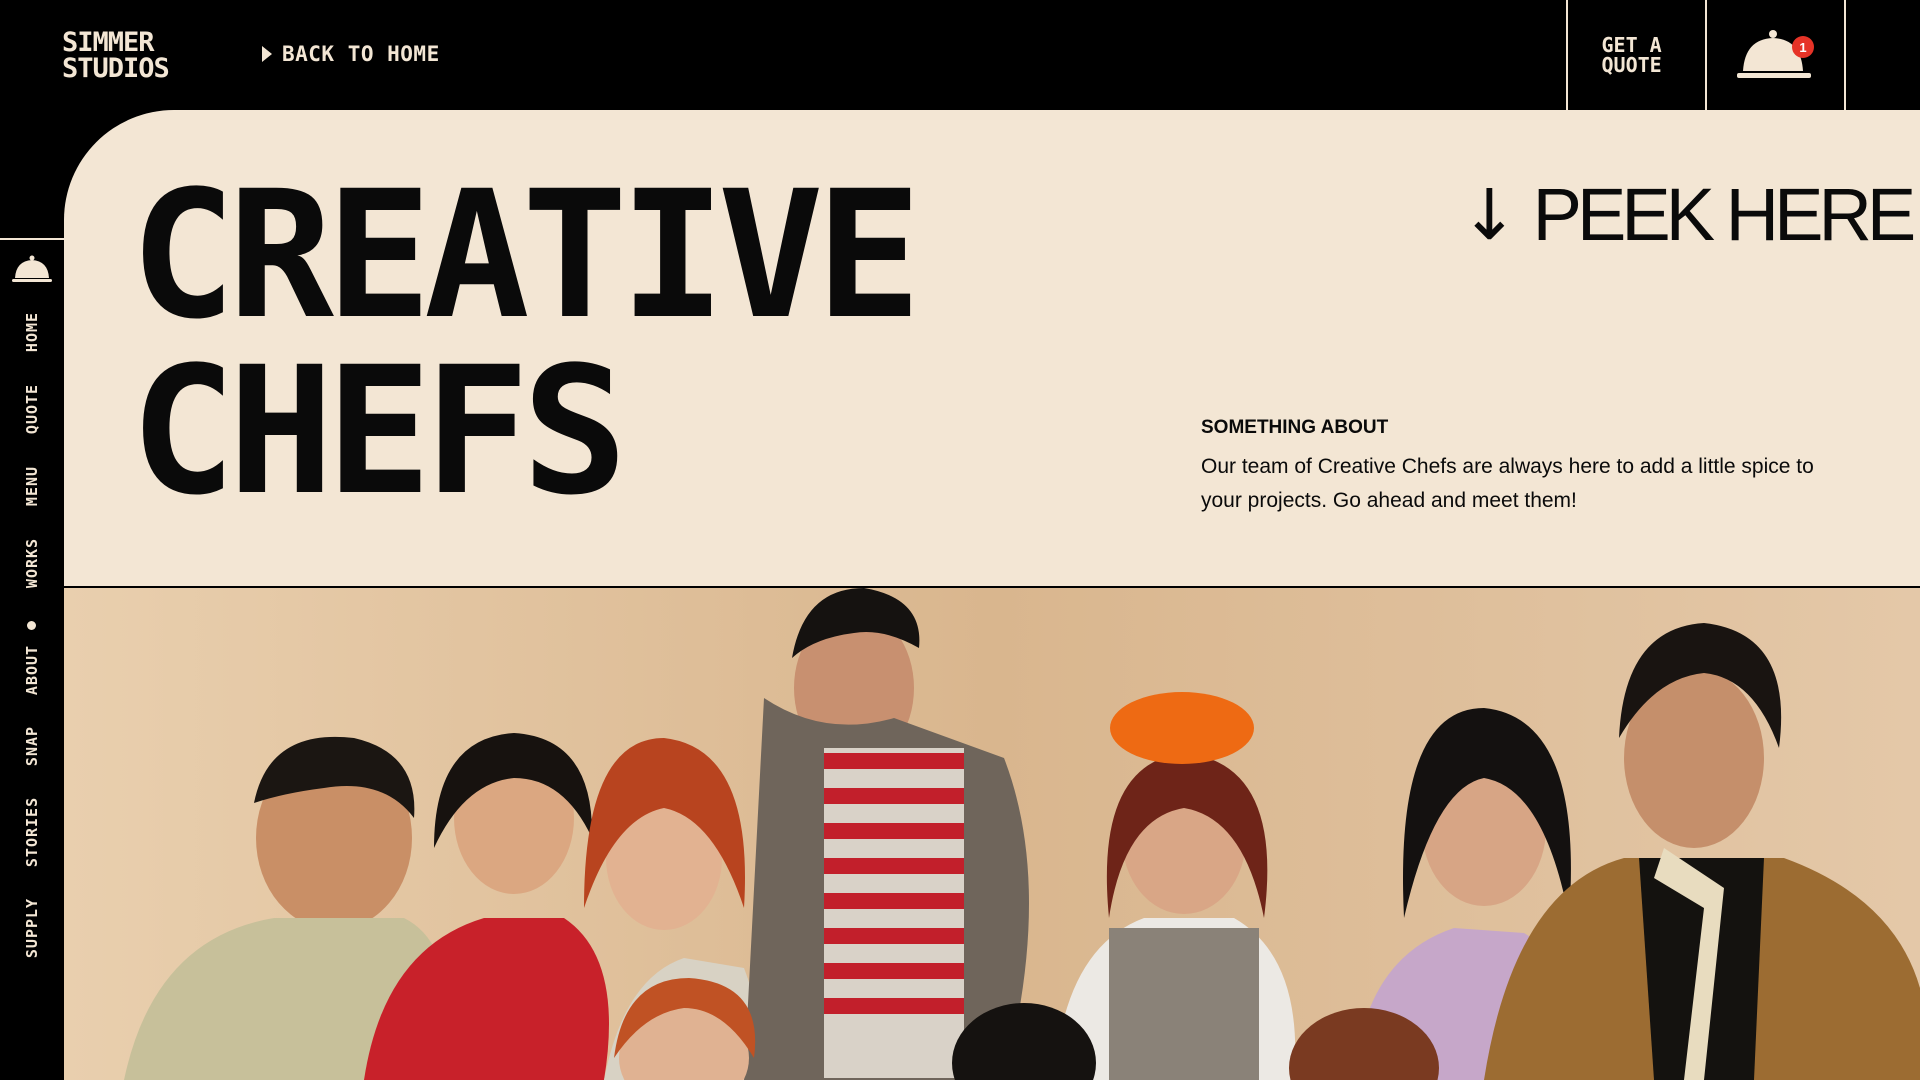  I want to click on sidebar-item-home: HOME, so click(32, 332).